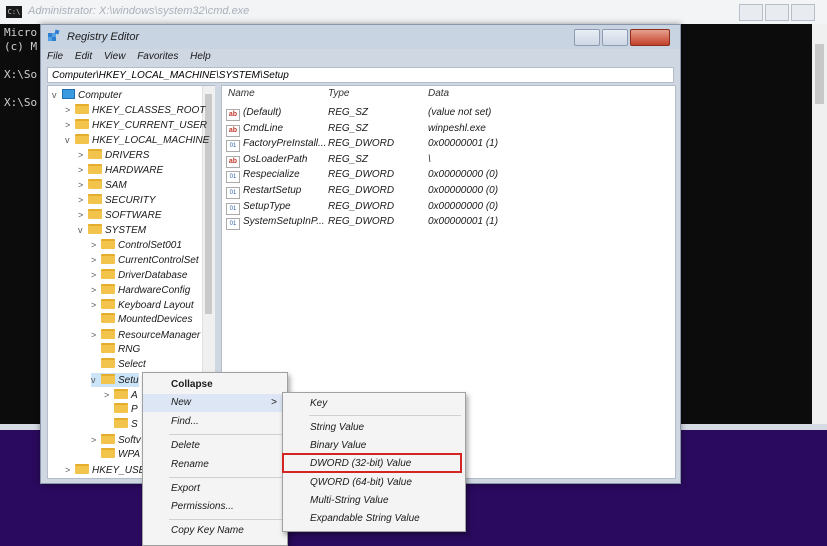 This screenshot has height=546, width=827. I want to click on tree-node-label: SYSTEM, so click(126, 230).